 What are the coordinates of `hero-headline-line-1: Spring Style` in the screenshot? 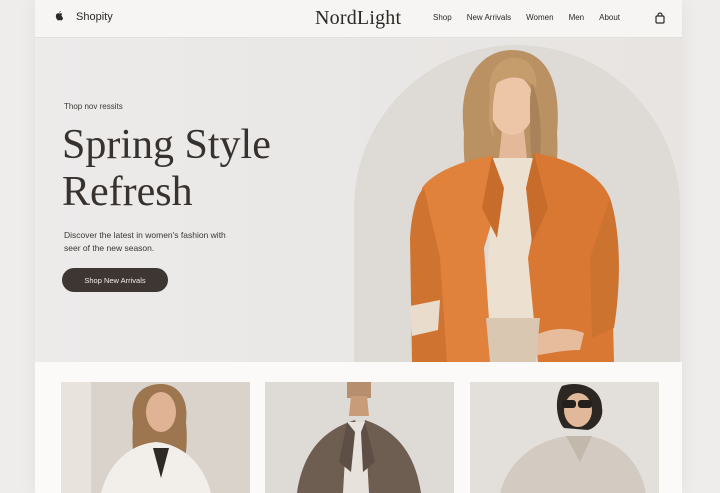 It's located at (166, 145).